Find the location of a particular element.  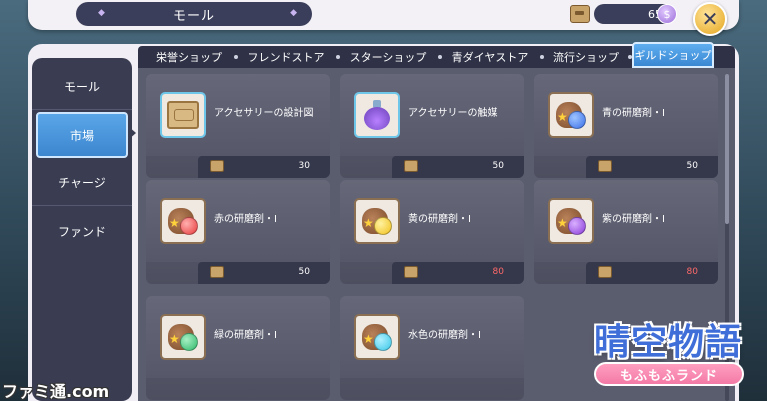

shop-item-card: ★ 紫の研磨剤・I 80 is located at coordinates (626, 232).